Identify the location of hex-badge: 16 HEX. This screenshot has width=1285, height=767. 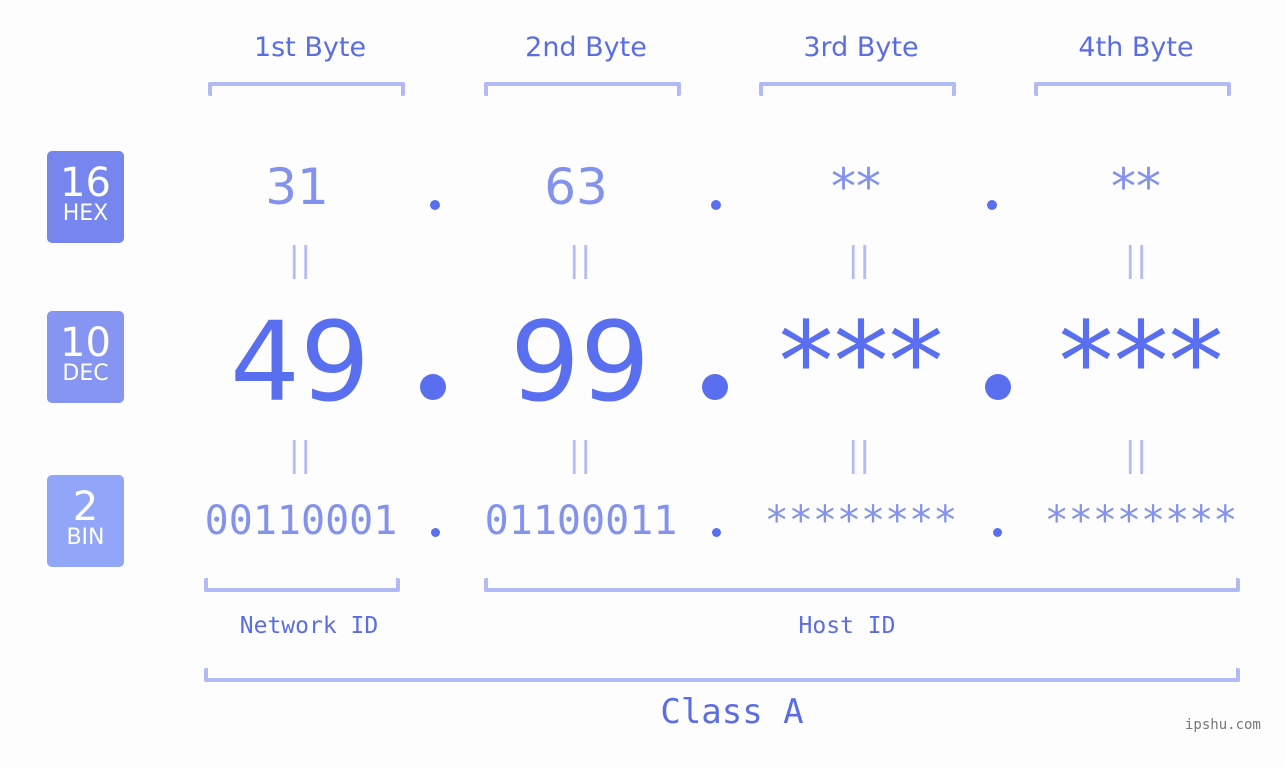
(85, 197).